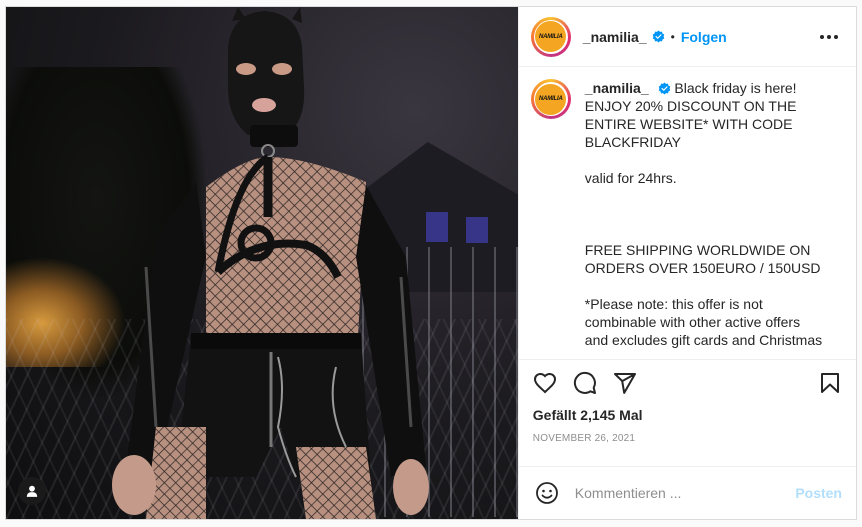  I want to click on user-tag-icon, so click(32, 491).